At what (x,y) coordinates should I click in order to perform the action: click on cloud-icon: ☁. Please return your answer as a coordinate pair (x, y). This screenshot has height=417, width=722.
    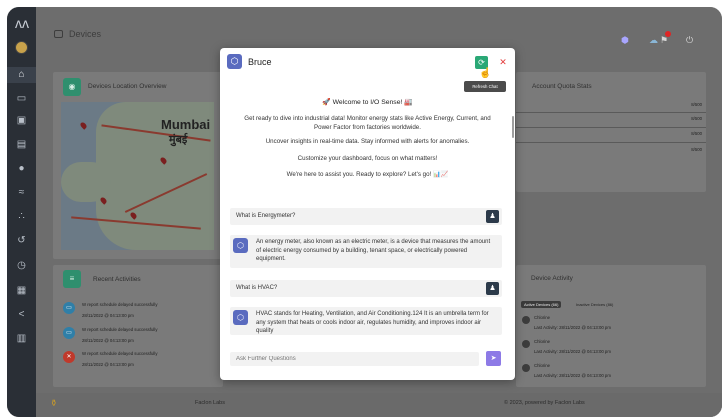
    Looking at the image, I should click on (653, 40).